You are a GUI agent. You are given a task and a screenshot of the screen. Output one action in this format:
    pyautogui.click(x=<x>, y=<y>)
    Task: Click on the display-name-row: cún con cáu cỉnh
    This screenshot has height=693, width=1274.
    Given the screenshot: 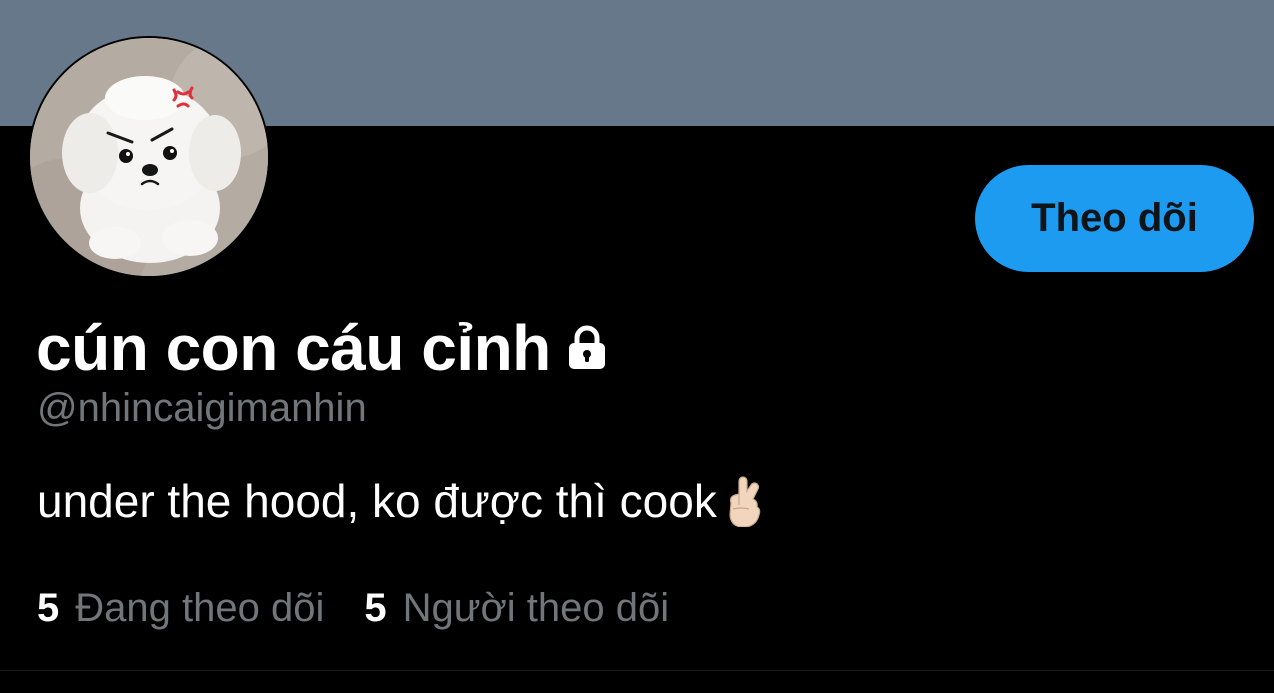 What is the action you would take?
    pyautogui.click(x=323, y=348)
    